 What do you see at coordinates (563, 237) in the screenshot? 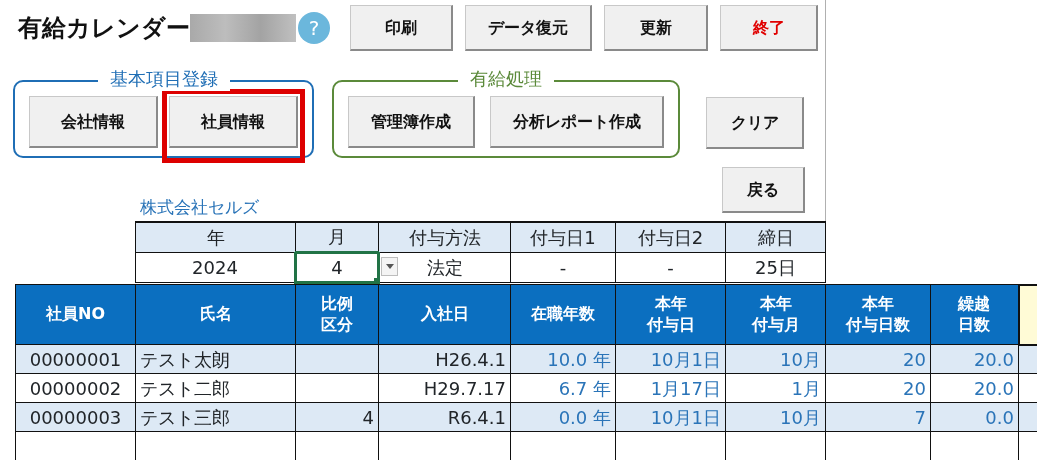
I see `header-cell: 付与日1` at bounding box center [563, 237].